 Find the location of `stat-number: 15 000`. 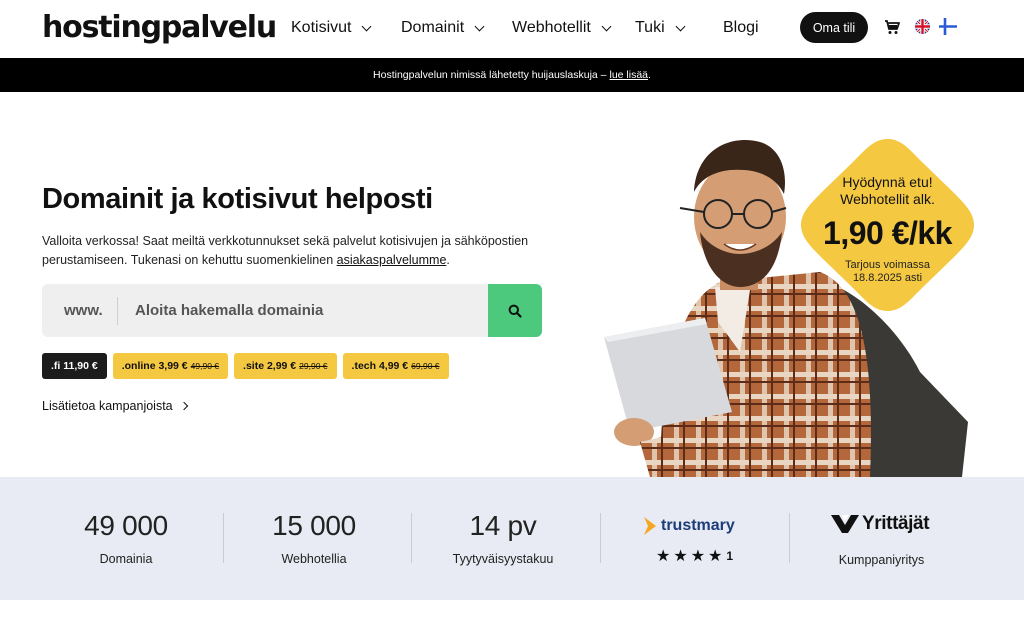

stat-number: 15 000 is located at coordinates (314, 525).